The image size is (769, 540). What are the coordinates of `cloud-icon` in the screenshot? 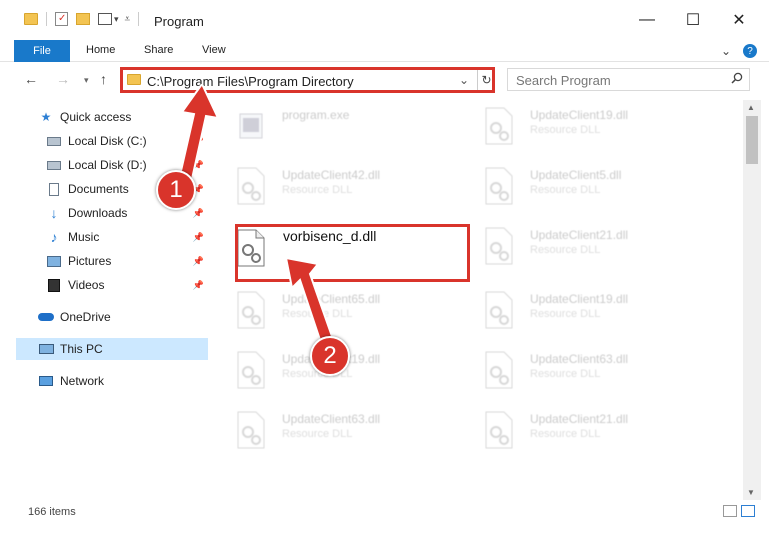 It's located at (46, 317).